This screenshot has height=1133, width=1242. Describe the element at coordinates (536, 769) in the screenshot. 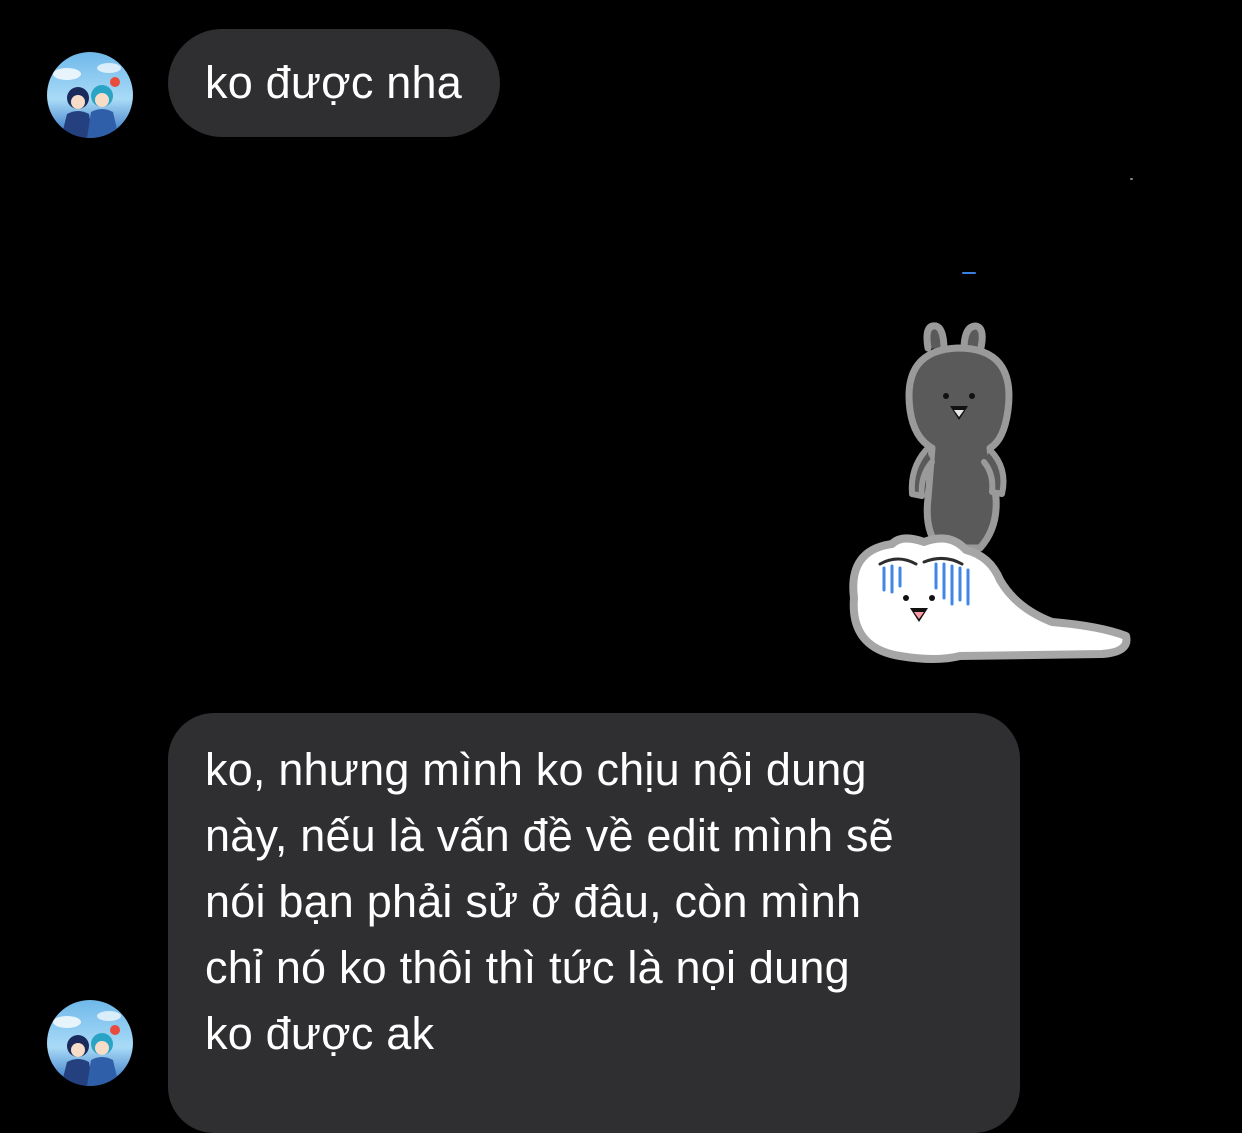

I see `message-text-line: ko, nhưng mình ko chịu nội dung` at that location.